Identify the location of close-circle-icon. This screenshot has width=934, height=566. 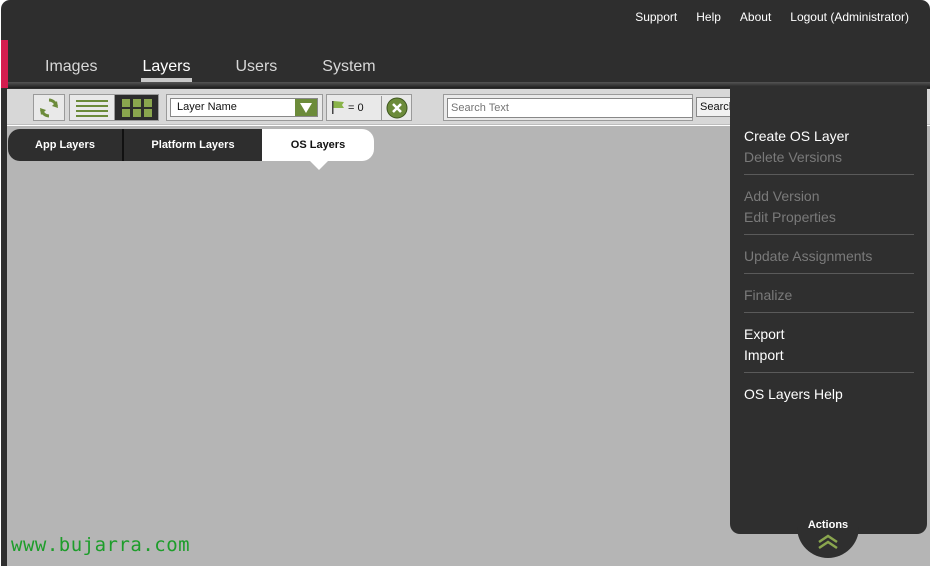
(396, 108).